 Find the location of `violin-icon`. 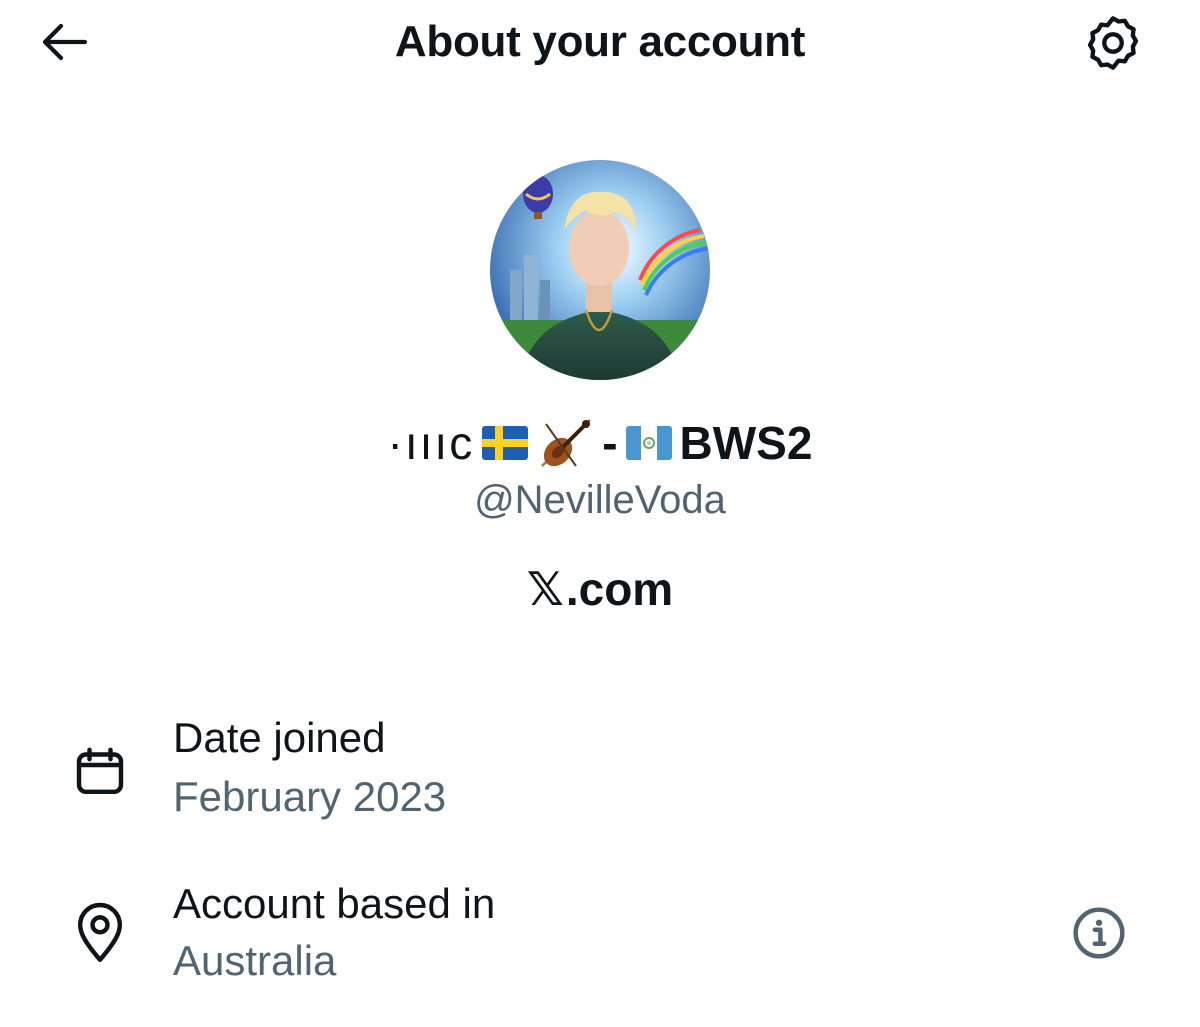

violin-icon is located at coordinates (566, 443).